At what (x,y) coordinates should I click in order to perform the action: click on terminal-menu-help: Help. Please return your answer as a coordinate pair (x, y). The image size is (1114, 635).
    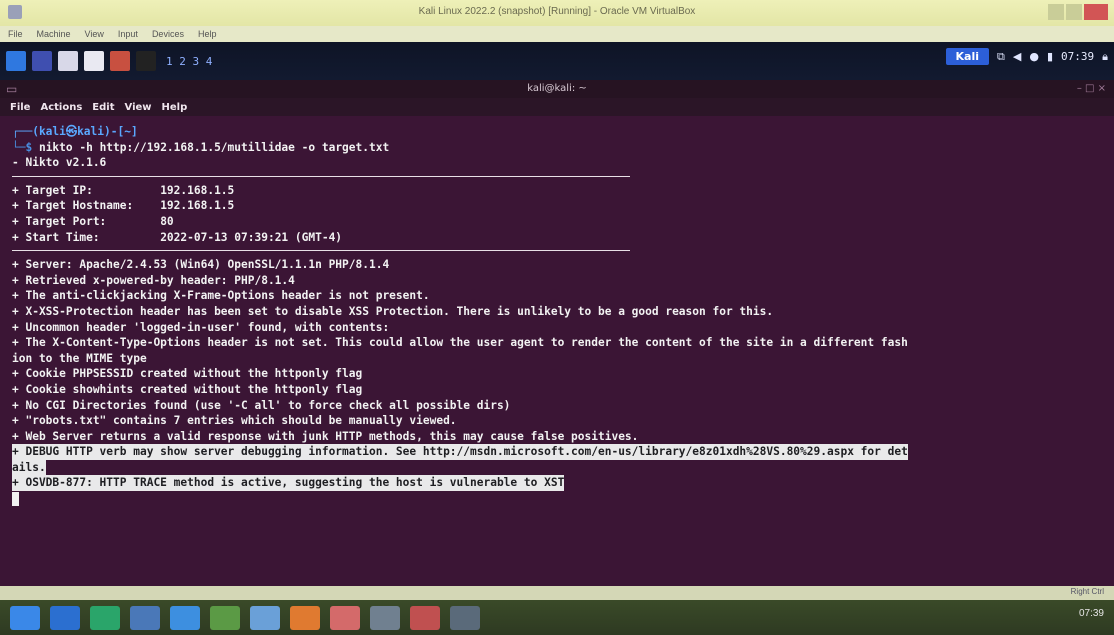
    Looking at the image, I should click on (175, 107).